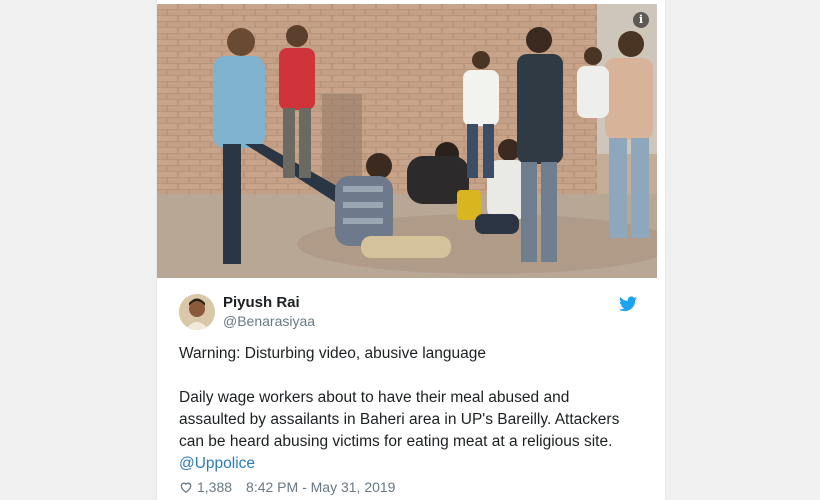  I want to click on twitter-bird-icon, so click(628, 304).